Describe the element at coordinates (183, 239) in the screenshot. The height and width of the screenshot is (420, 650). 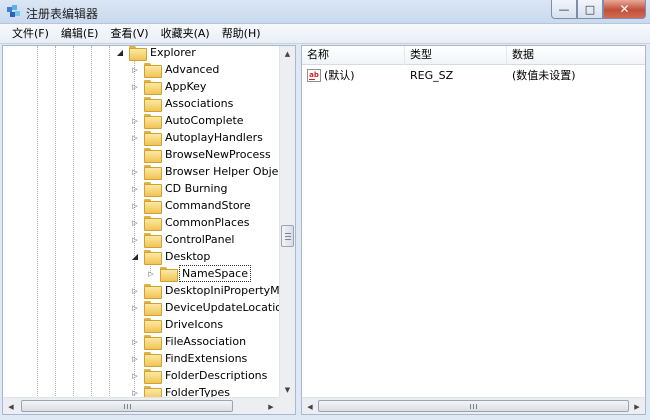
I see `tree-node-controlpanel: ▷ ControlPanel` at that location.